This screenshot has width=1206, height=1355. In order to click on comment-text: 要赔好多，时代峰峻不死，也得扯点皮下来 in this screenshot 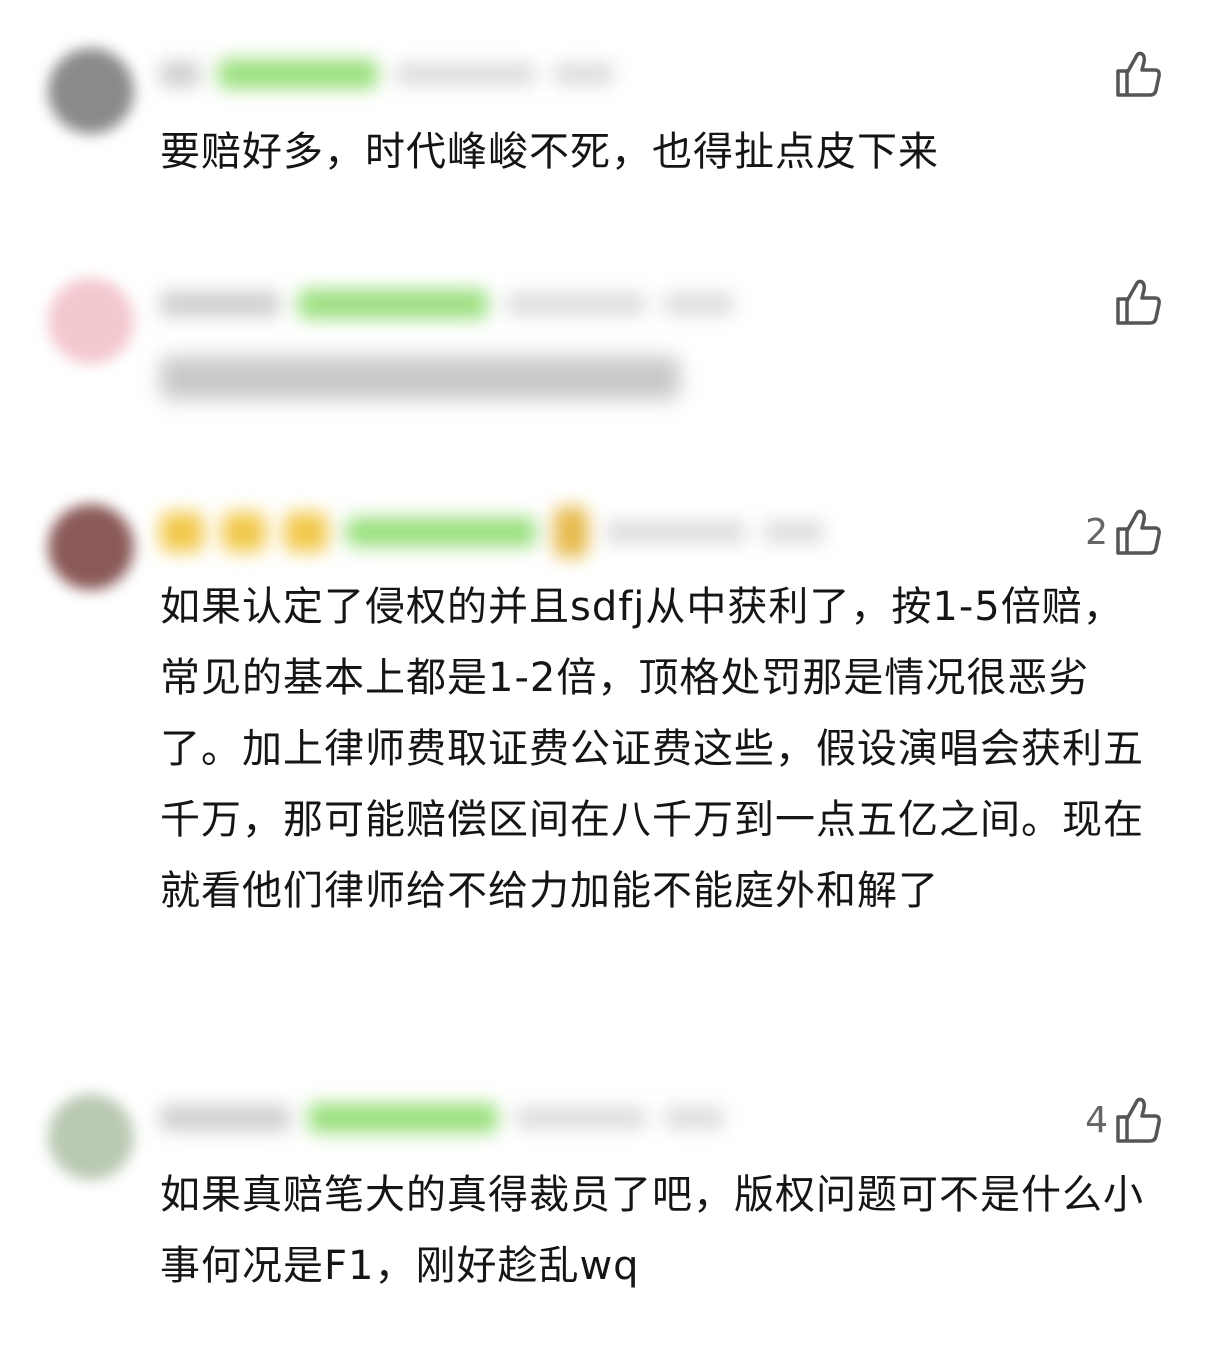, I will do `click(549, 152)`.